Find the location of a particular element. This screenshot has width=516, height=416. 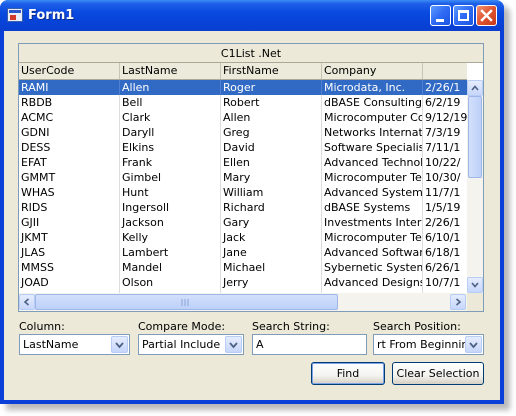

table-cell: DESS is located at coordinates (69, 147).